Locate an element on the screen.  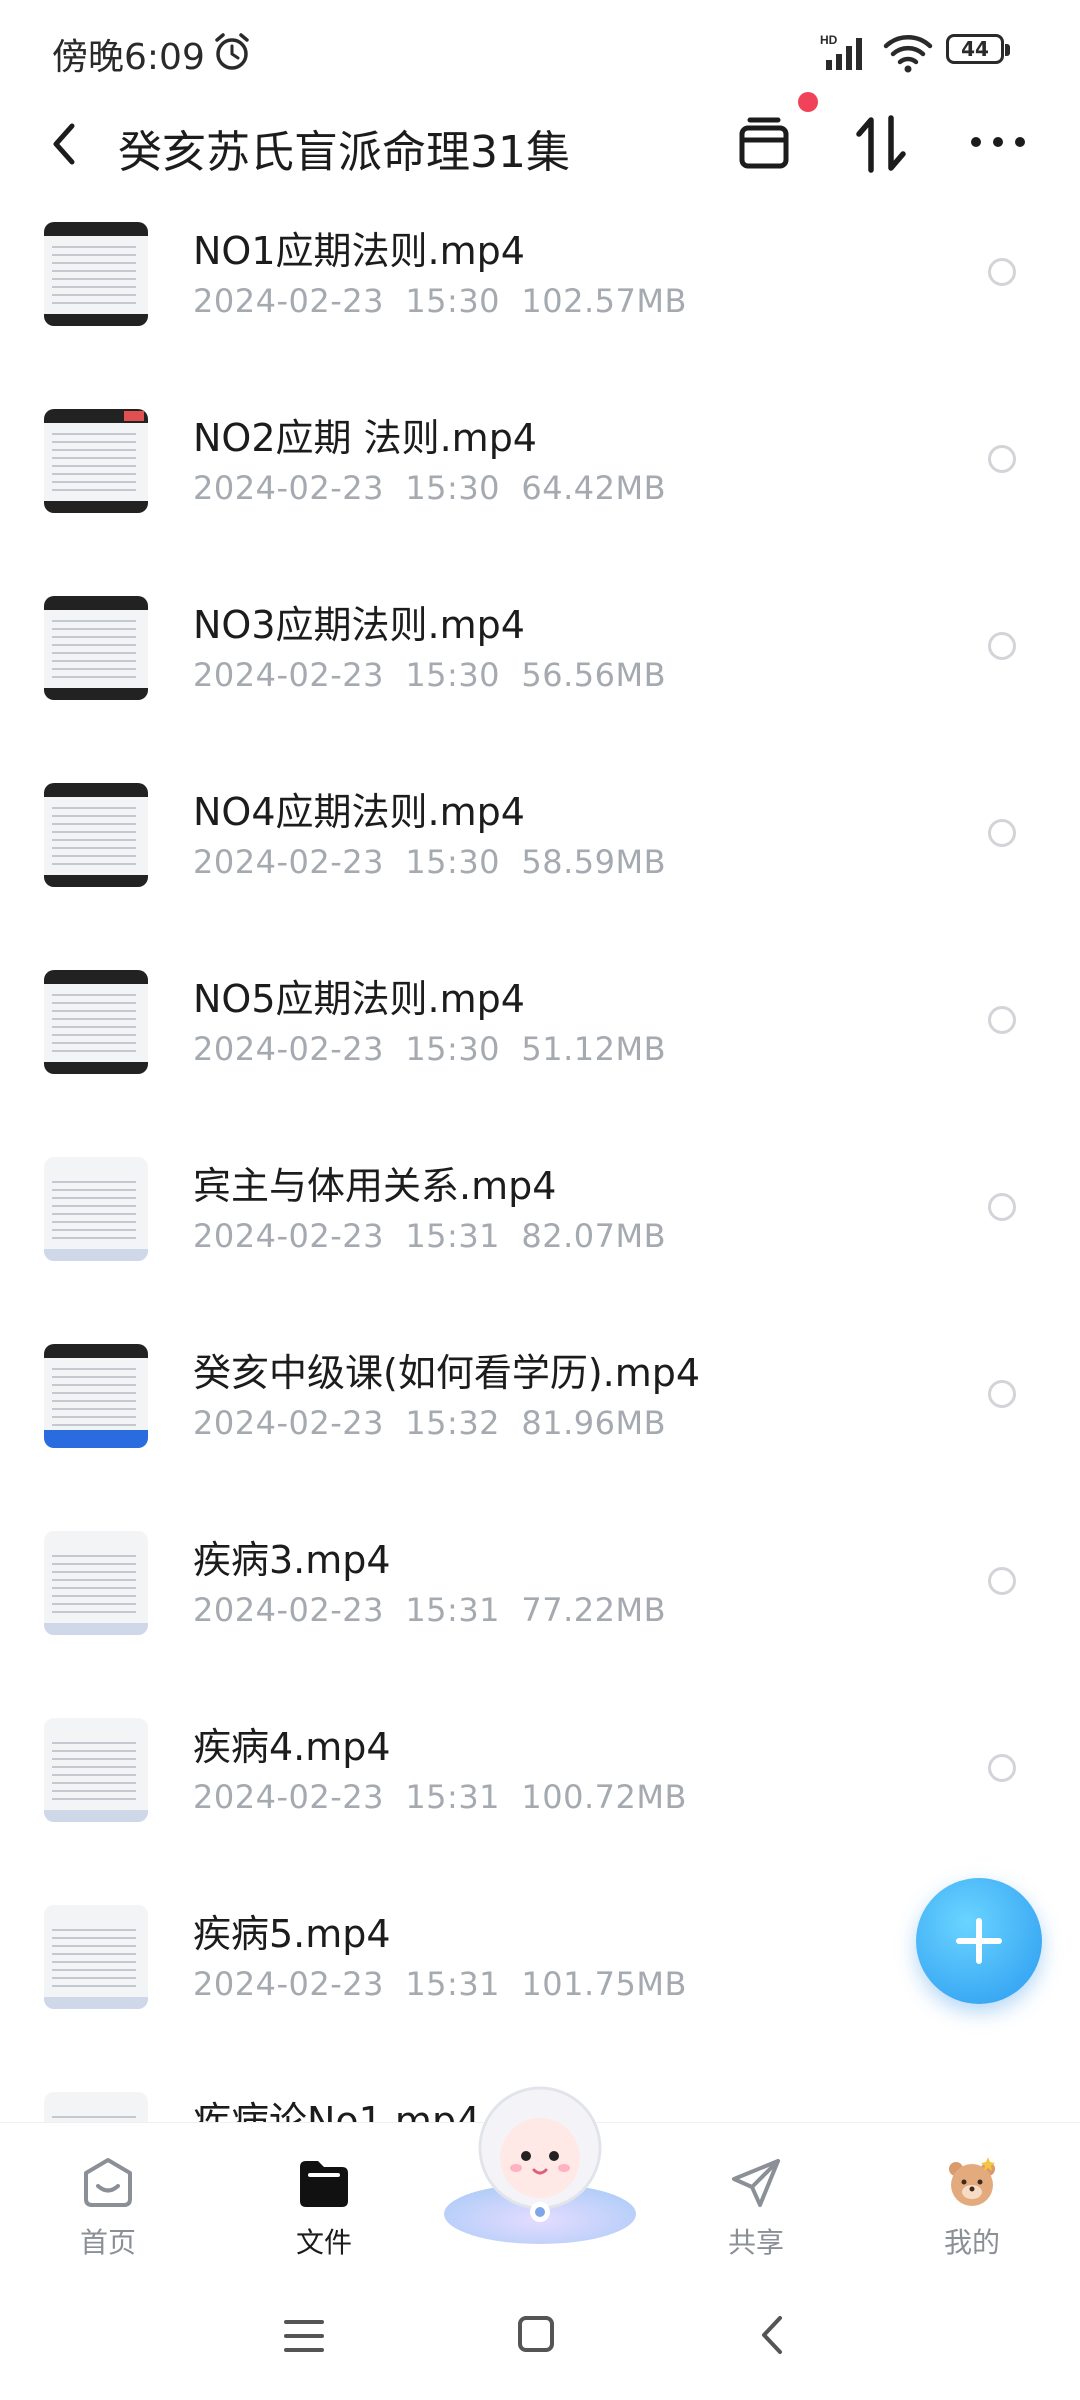
page-title: 癸亥苏氏盲派命理31集 is located at coordinates (344, 152).